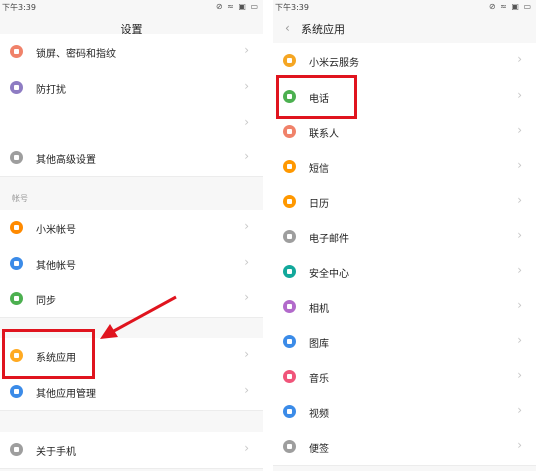 This screenshot has width=536, height=471. What do you see at coordinates (289, 60) in the screenshot?
I see `cloud-icon` at bounding box center [289, 60].